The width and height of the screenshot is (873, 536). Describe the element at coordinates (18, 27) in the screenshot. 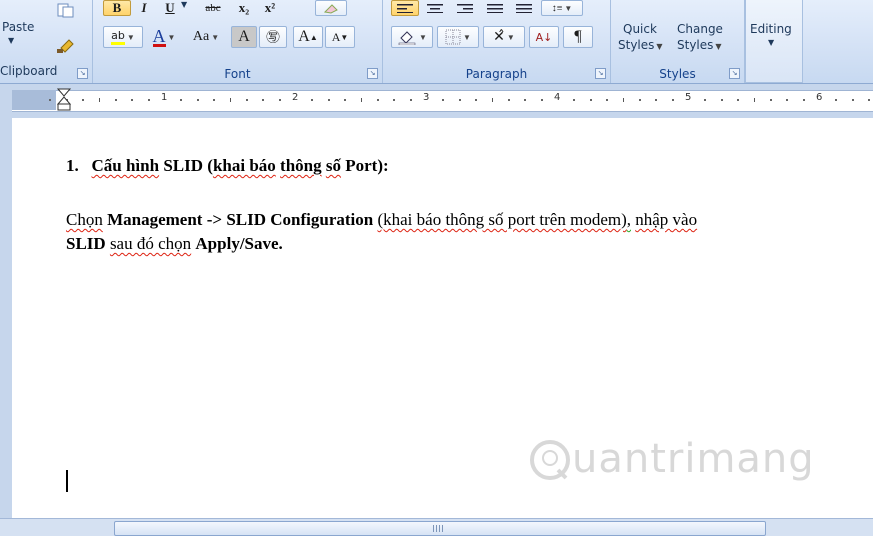

I see `paste-button: Paste` at that location.